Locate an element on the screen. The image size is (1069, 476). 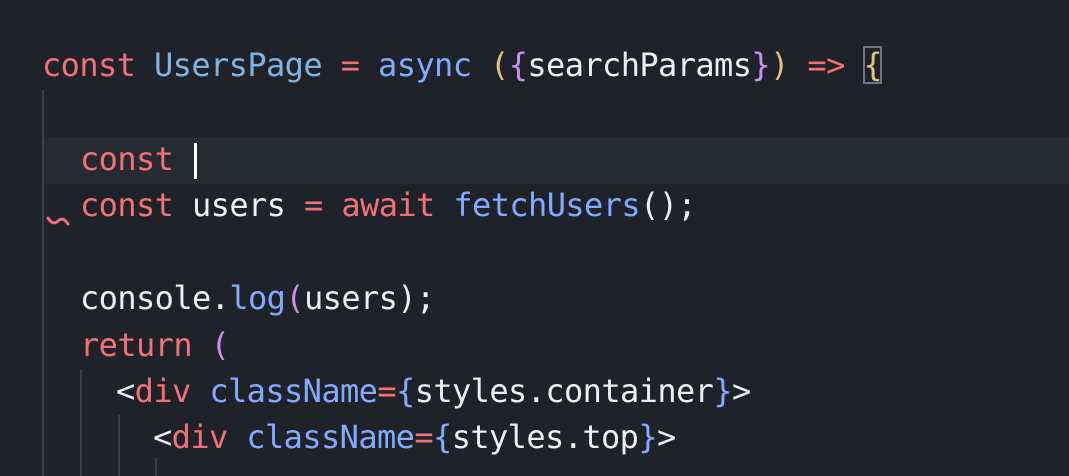
code-line-6: <div className={styles.container}> is located at coordinates (433, 391).